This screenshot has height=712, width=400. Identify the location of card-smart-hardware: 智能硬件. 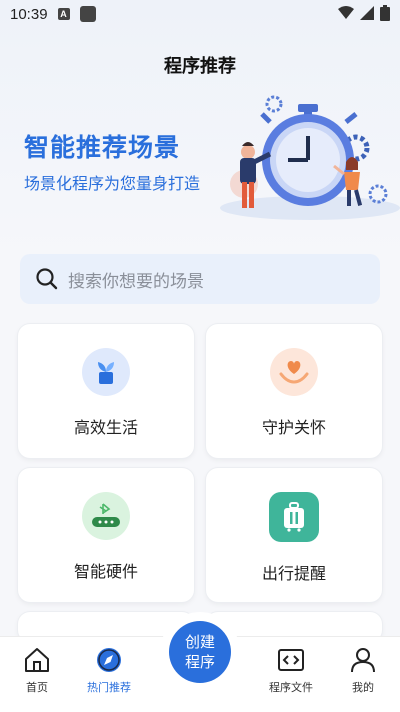
(106, 535).